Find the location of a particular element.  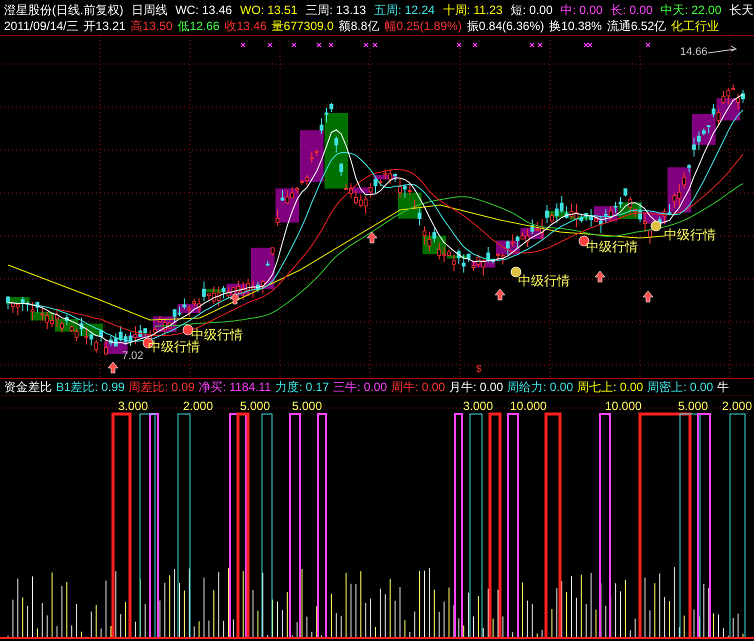

indicator-value: 净买: 1184.11 is located at coordinates (234, 387).